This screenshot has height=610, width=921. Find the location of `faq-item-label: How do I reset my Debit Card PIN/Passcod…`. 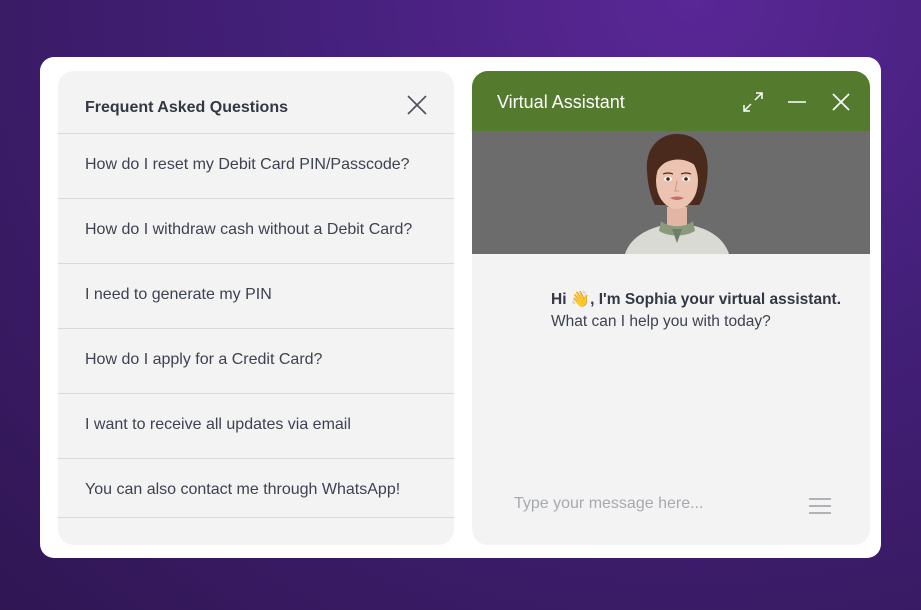

faq-item-label: How do I reset my Debit Card PIN/Passcod… is located at coordinates (247, 164).